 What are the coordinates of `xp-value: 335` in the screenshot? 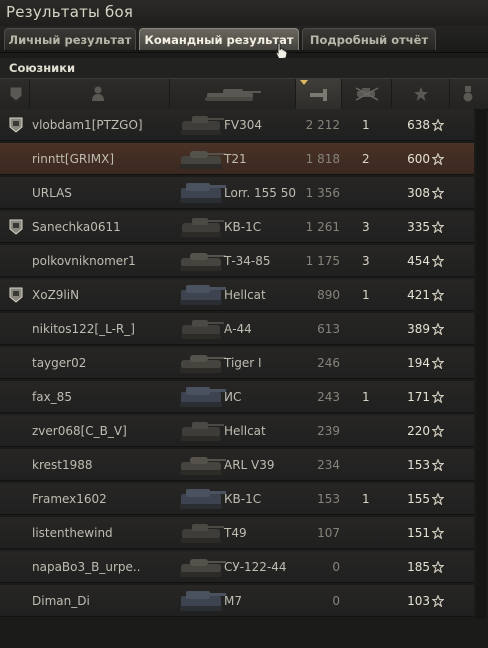 It's located at (418, 227).